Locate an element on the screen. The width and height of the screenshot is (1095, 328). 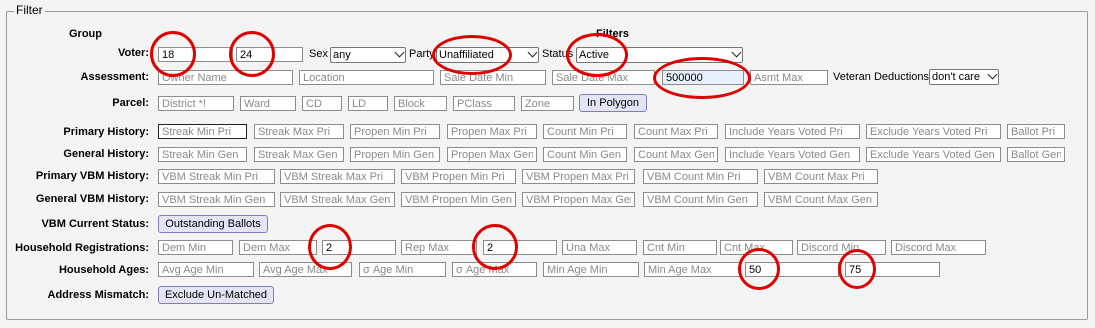
max-age-min-input is located at coordinates (792, 269).